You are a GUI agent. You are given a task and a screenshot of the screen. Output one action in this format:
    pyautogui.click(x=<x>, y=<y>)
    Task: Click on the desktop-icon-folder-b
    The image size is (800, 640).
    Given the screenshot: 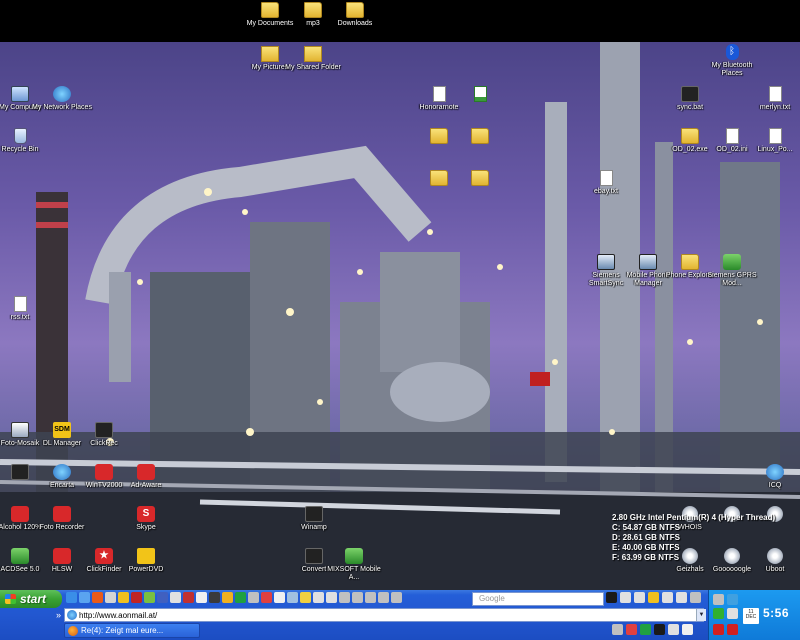 What is the action you would take?
    pyautogui.click(x=480, y=136)
    